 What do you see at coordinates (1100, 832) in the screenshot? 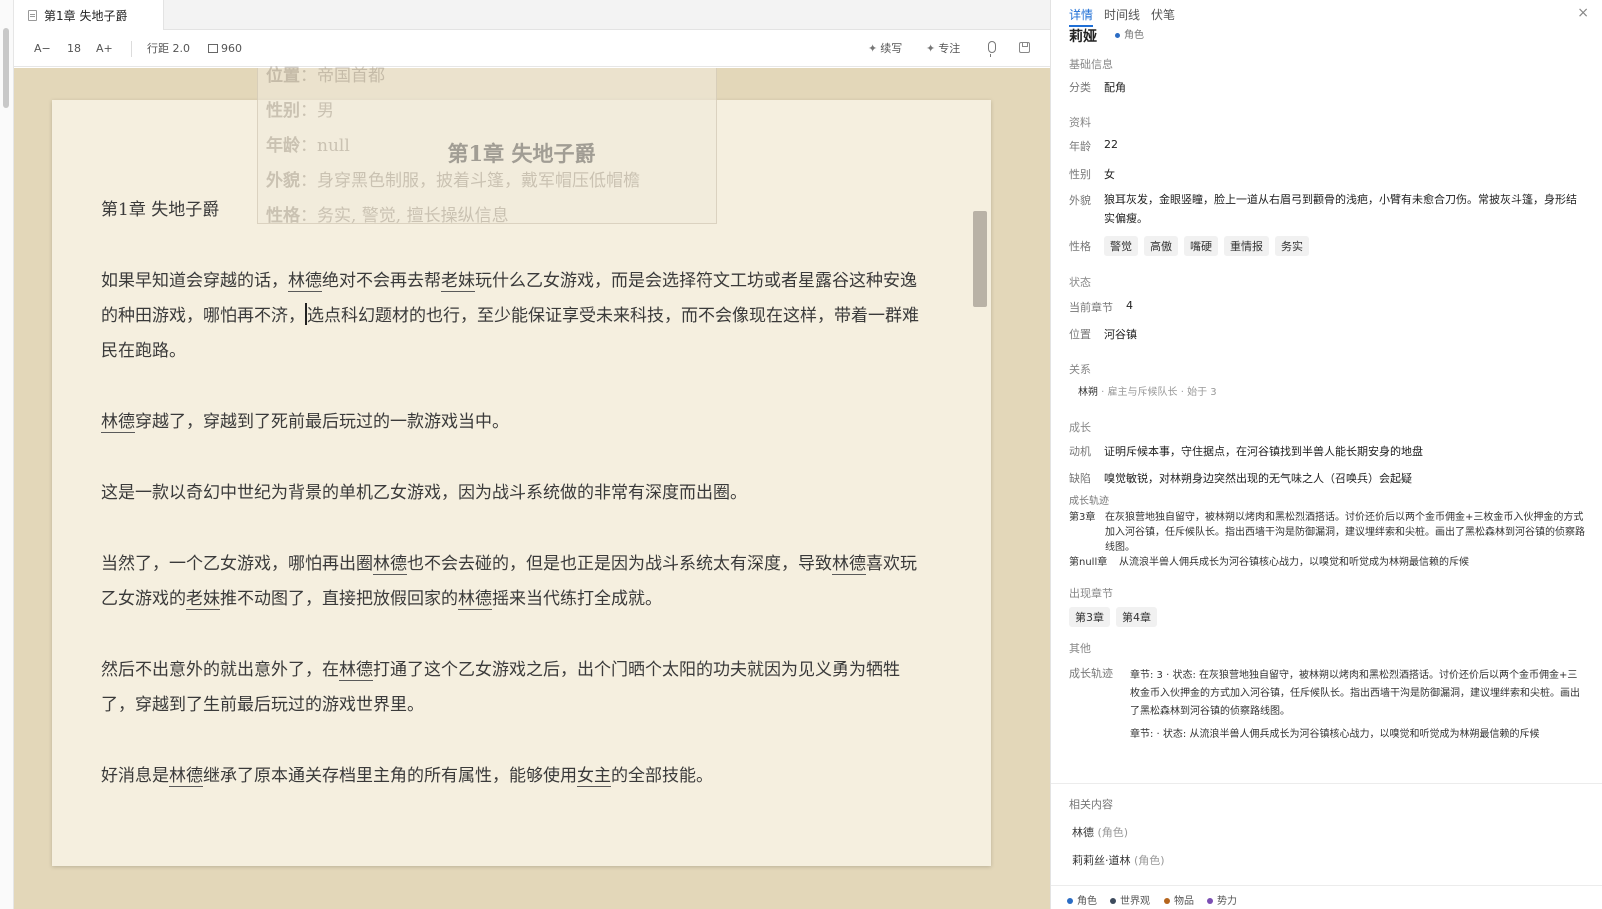
I see `related-item: 林德 (角色)` at bounding box center [1100, 832].